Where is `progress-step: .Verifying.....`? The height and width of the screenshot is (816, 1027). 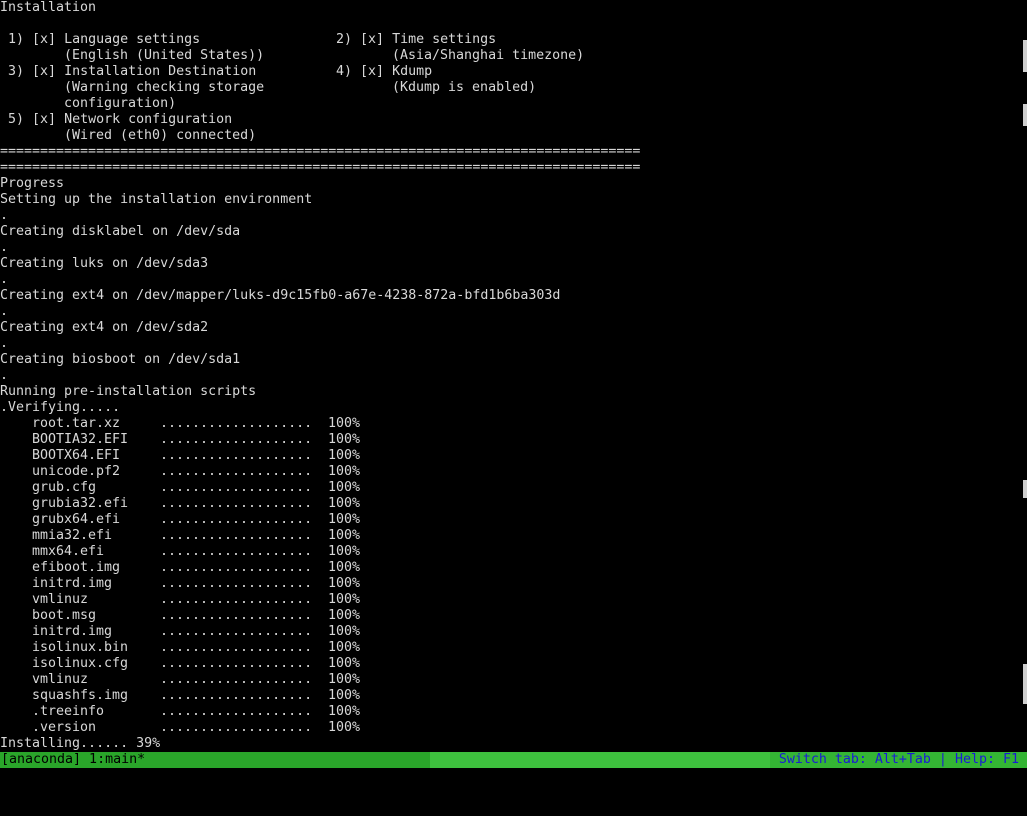 progress-step: .Verifying..... is located at coordinates (60, 407).